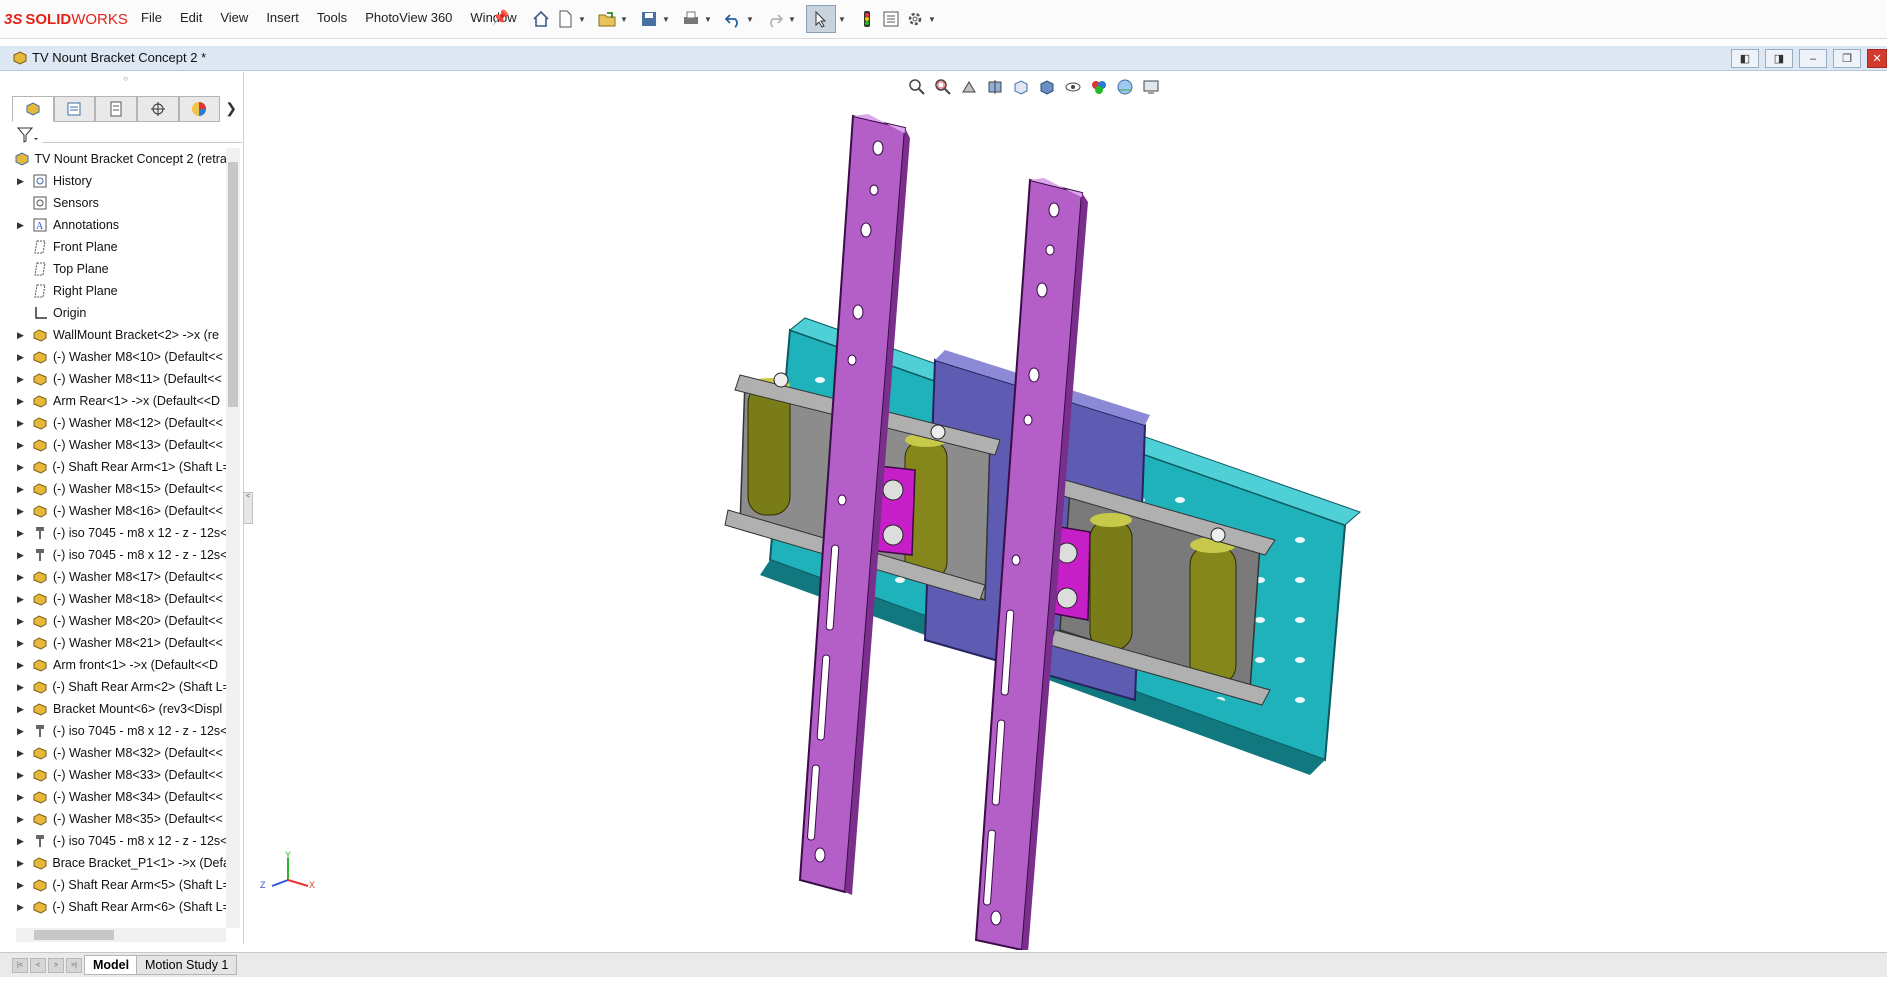 The image size is (1887, 988). Describe the element at coordinates (142, 142) in the screenshot. I see `filter-input` at that location.